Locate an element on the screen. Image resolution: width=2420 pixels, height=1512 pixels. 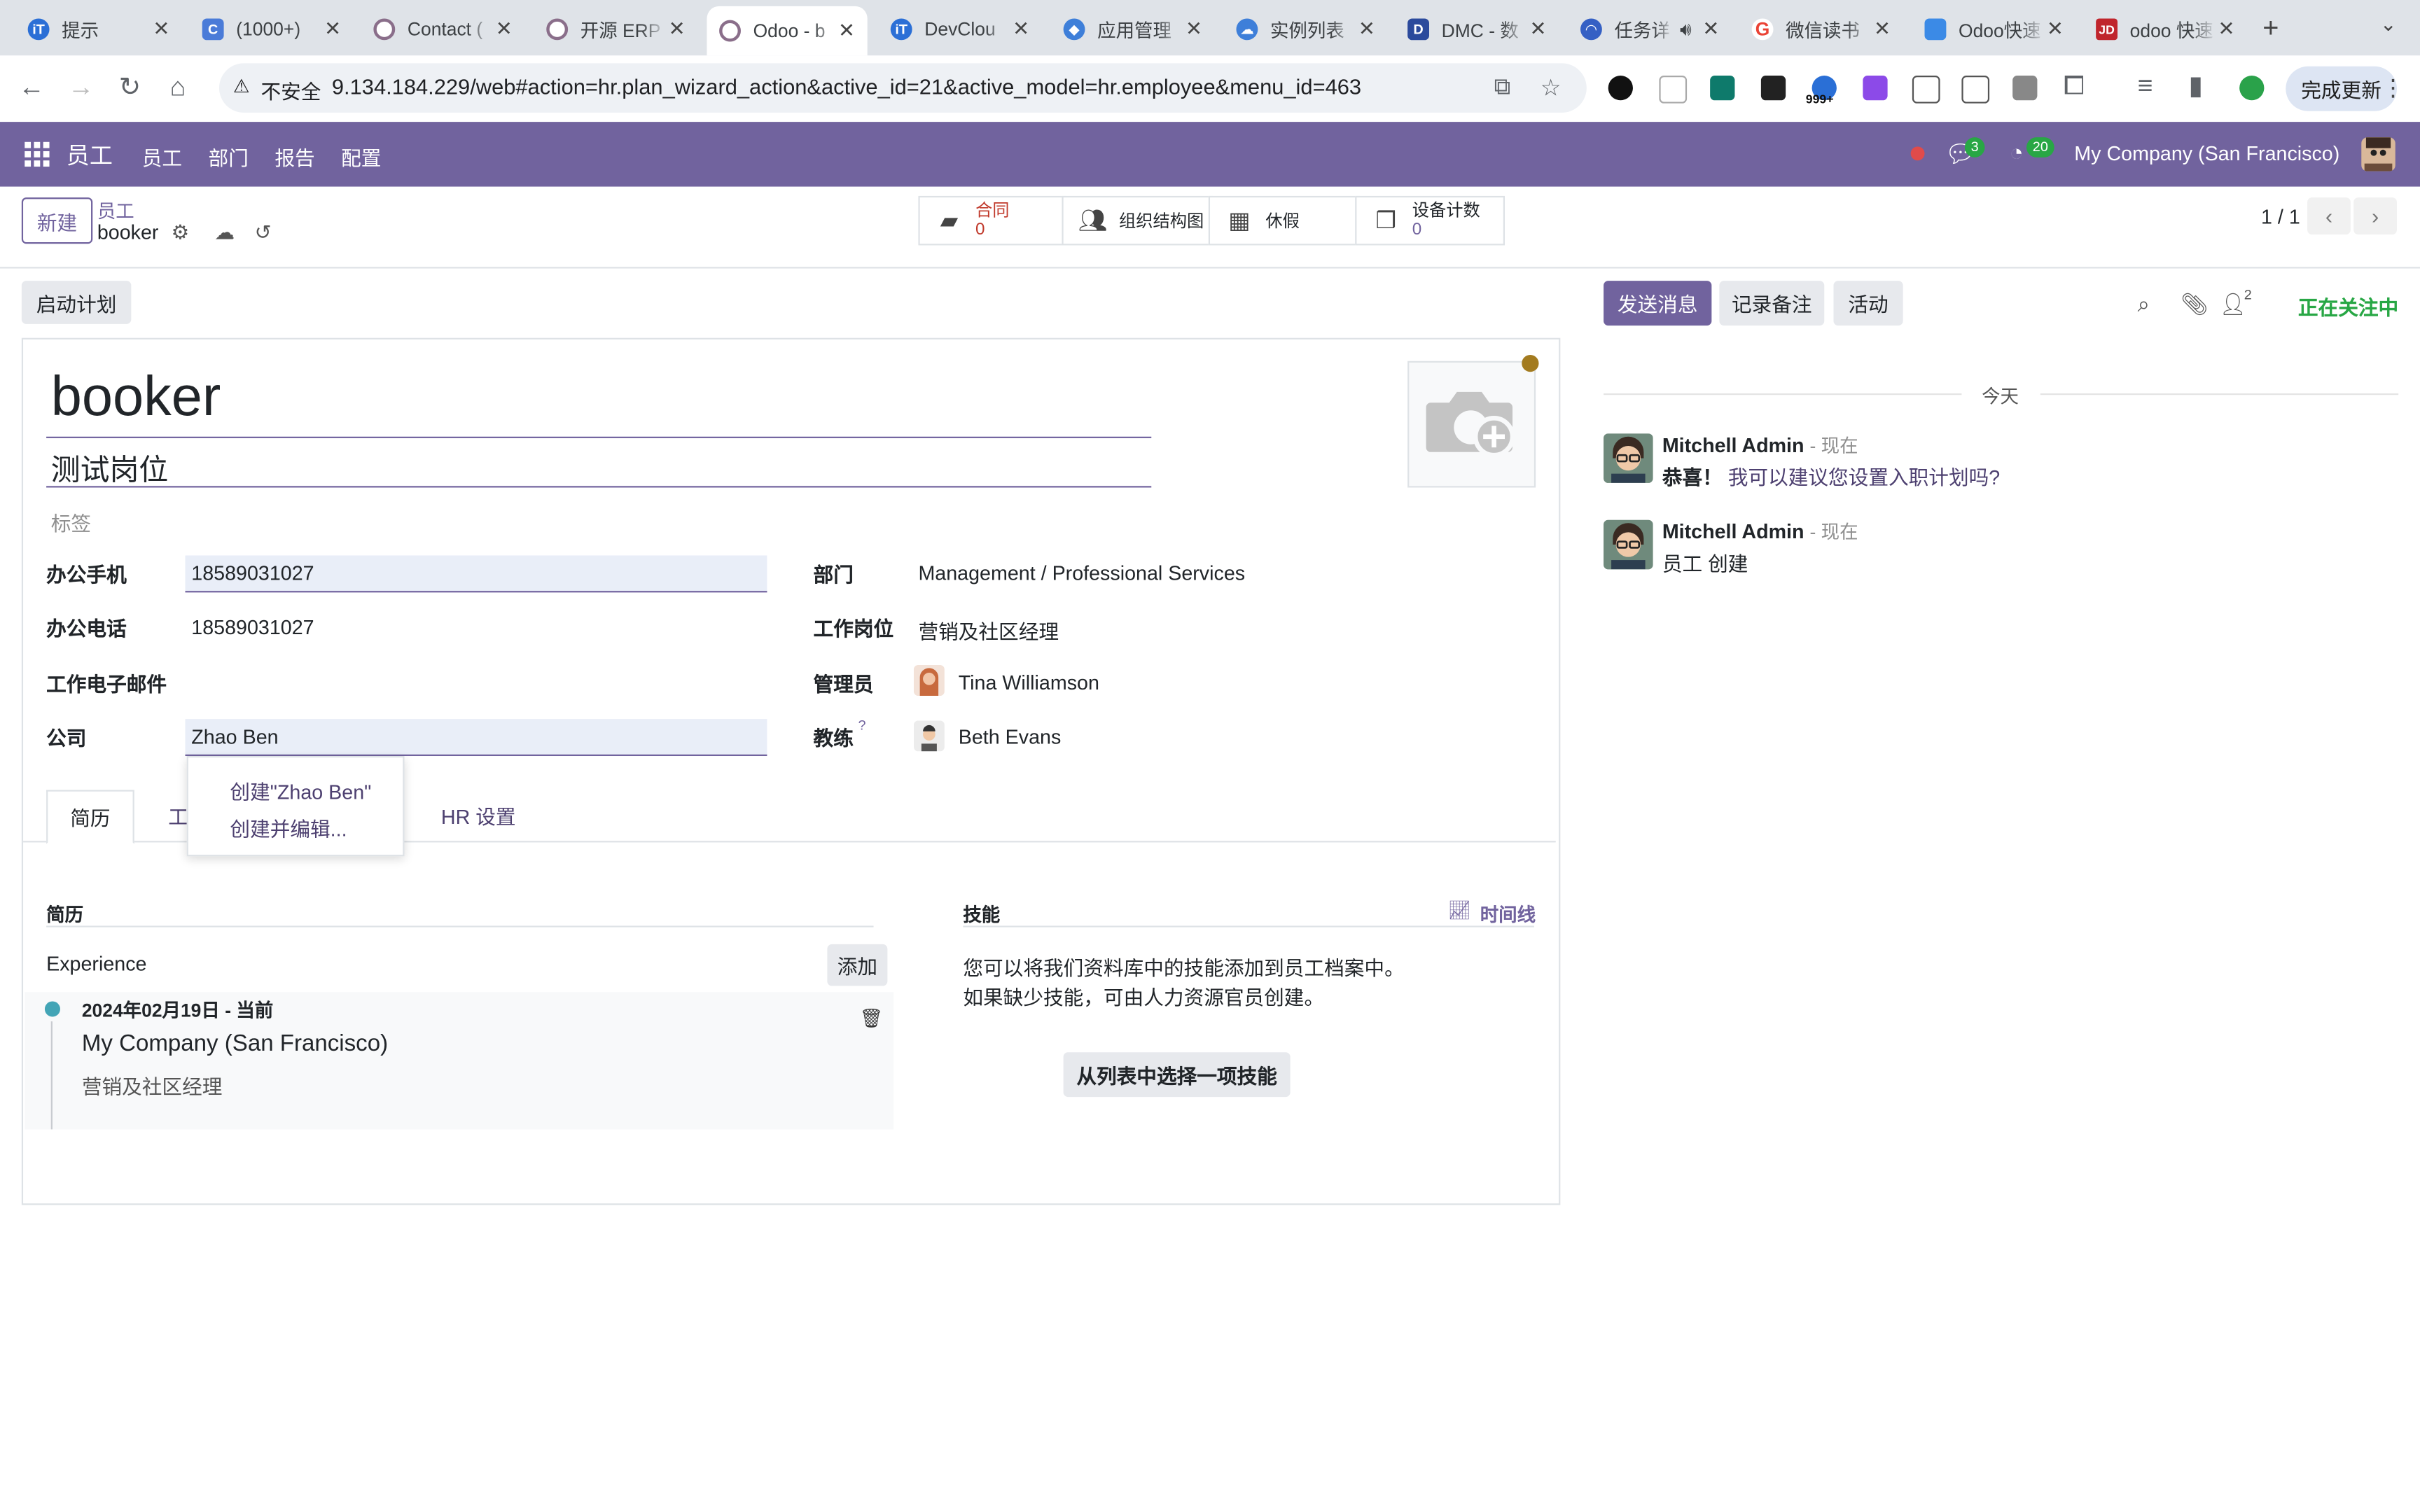
kebab-menu-icon: ⋮ is located at coordinates (2393, 88).